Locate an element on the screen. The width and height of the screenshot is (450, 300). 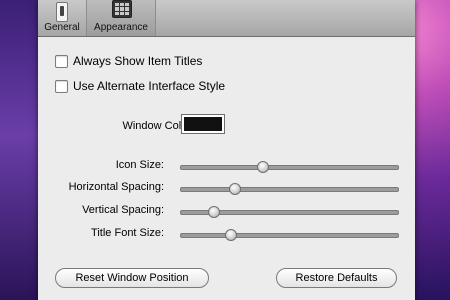
window-color-swatch is located at coordinates (203, 124).